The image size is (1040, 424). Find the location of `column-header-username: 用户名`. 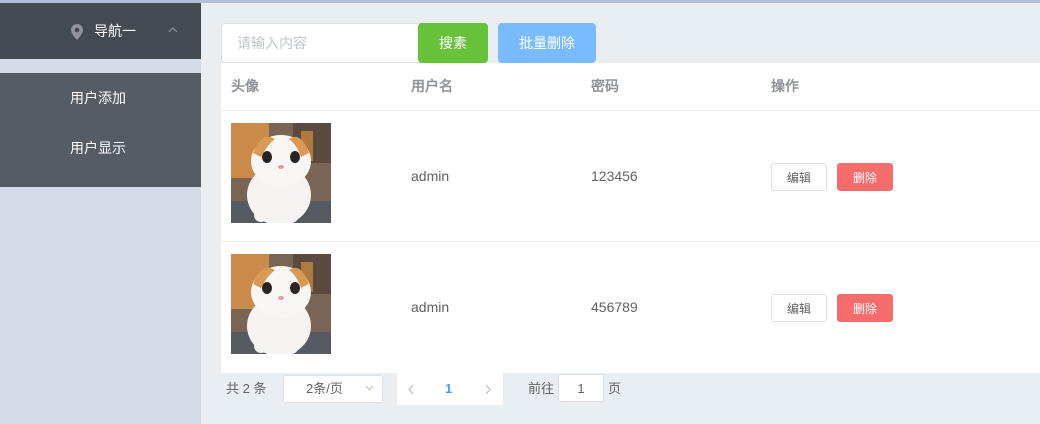

column-header-username: 用户名 is located at coordinates (432, 86).